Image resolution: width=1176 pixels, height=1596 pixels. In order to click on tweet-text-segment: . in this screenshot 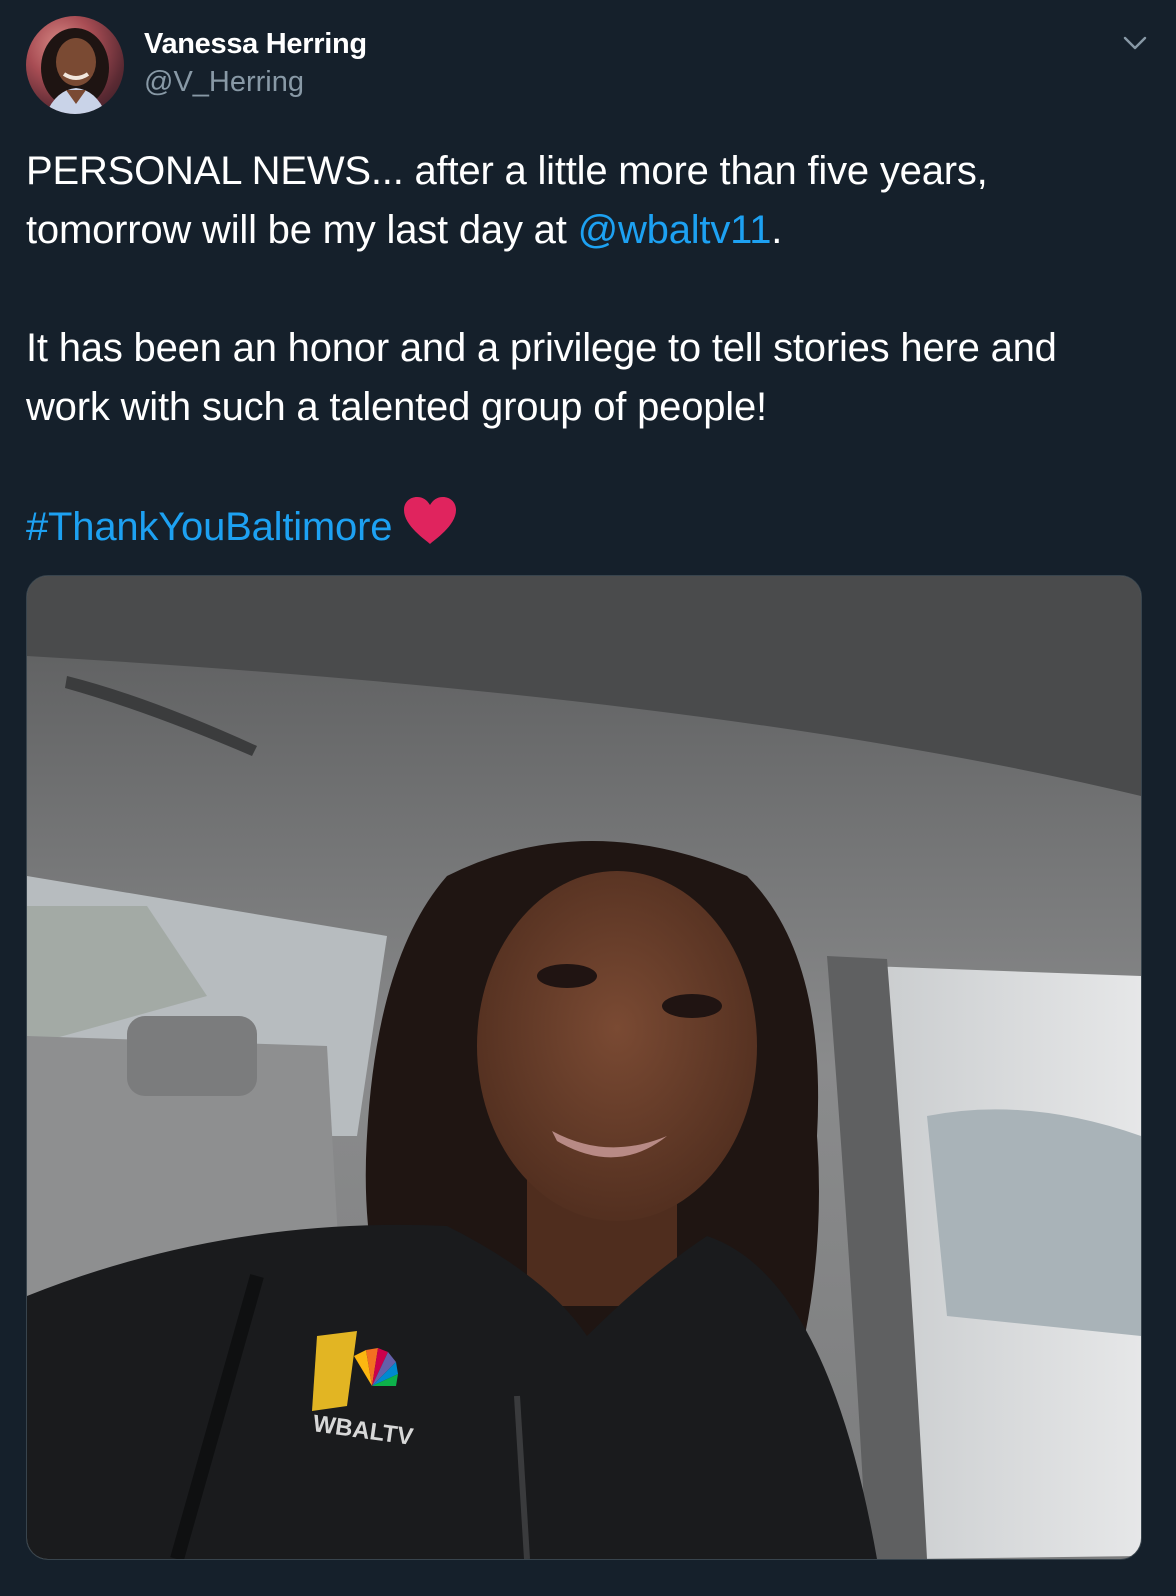, I will do `click(777, 230)`.